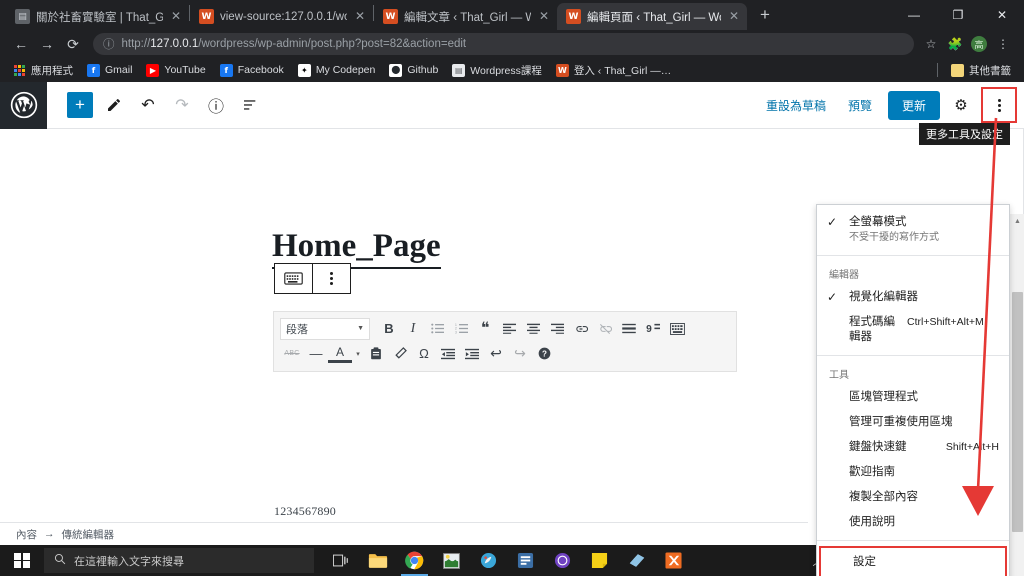  What do you see at coordinates (673, 560) in the screenshot?
I see `xampp-icon` at bounding box center [673, 560].